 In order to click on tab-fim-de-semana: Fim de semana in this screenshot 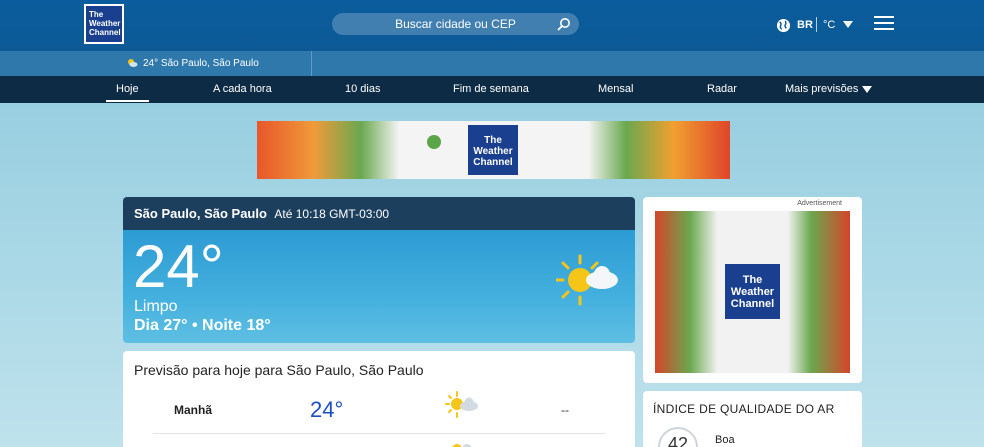, I will do `click(491, 89)`.